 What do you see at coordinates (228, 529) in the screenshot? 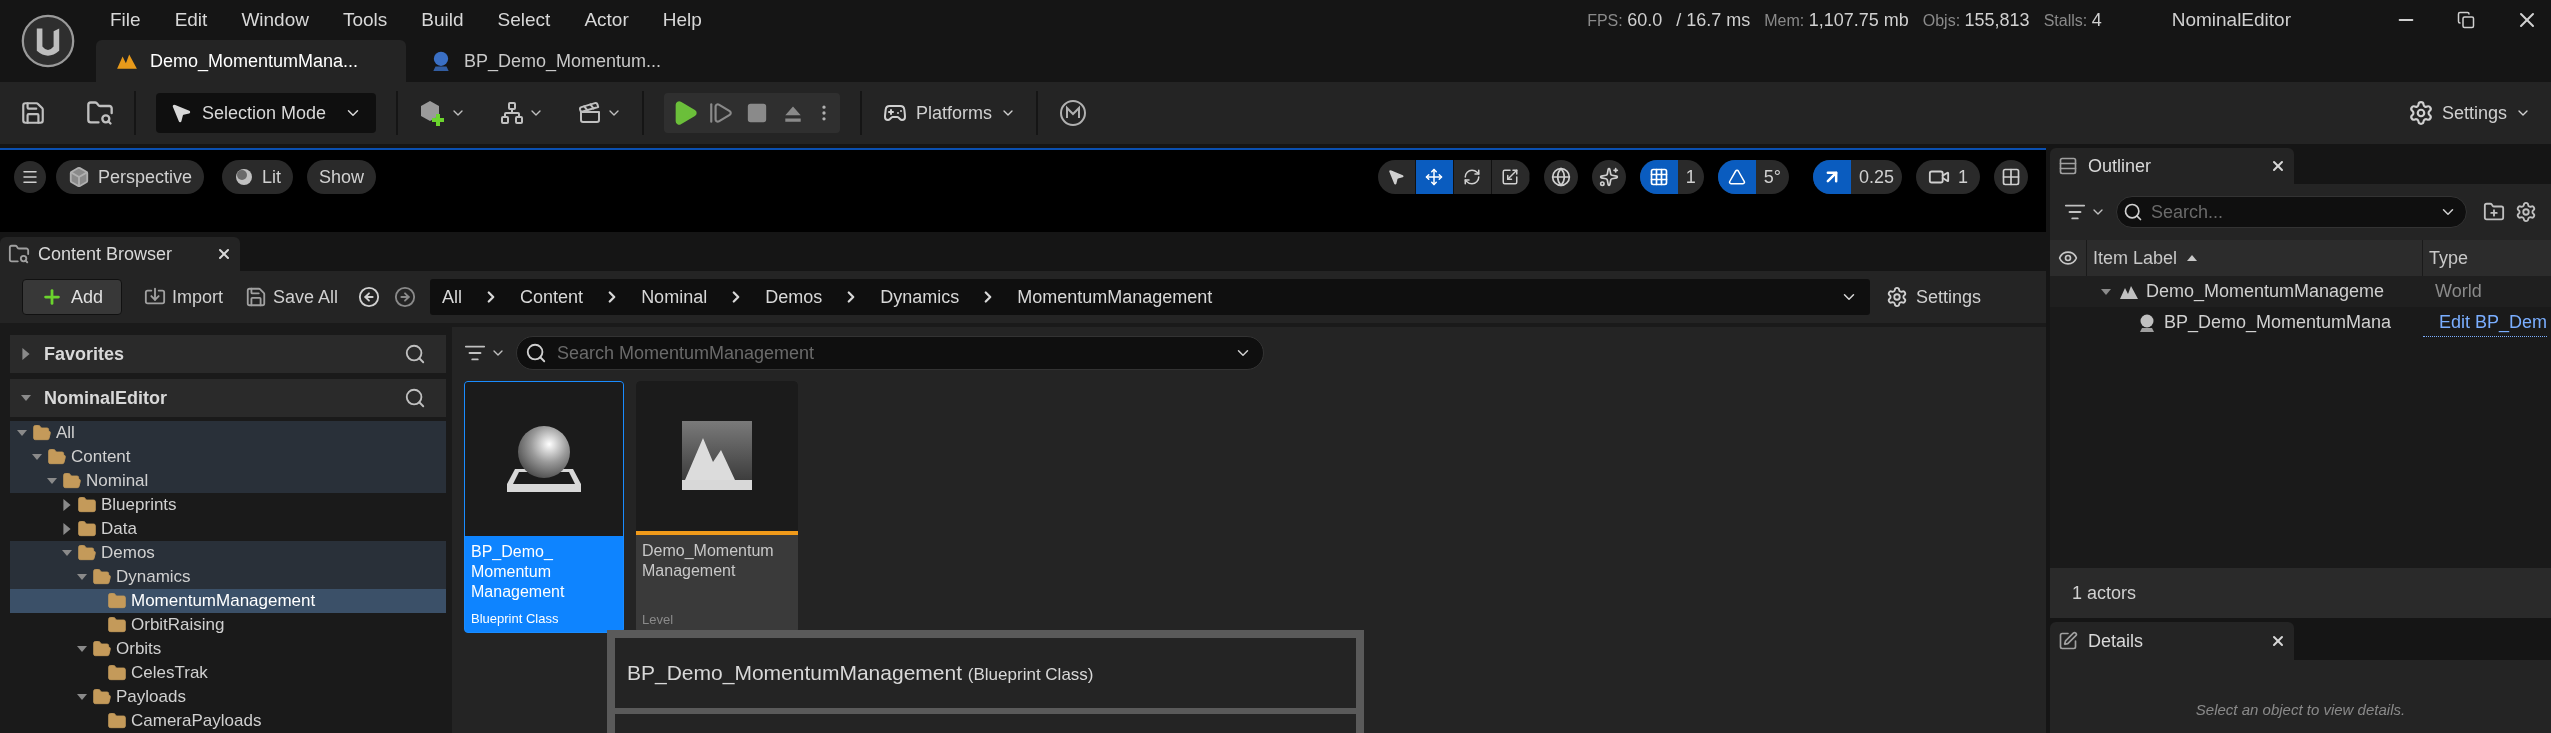
I see `folder-tree-item: Data` at bounding box center [228, 529].